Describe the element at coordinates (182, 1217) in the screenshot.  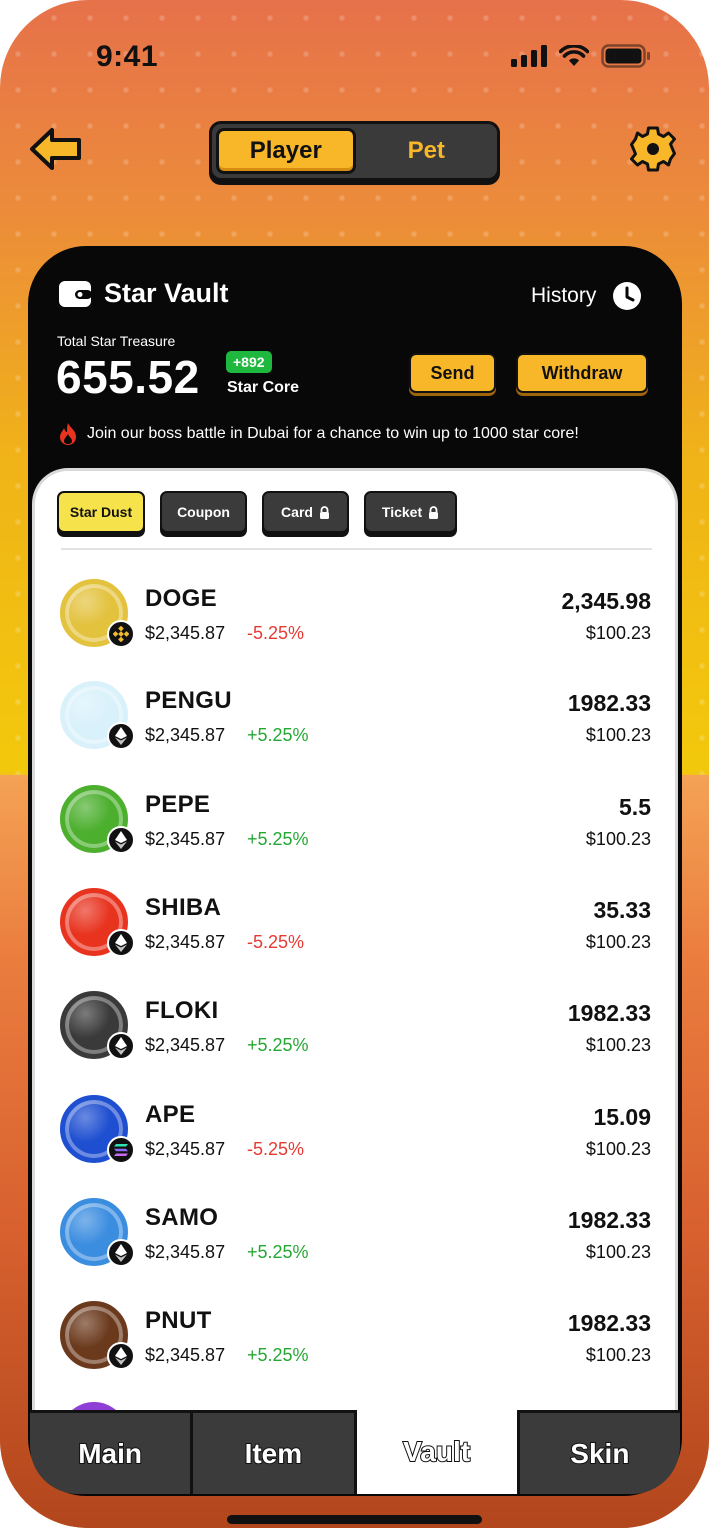
I see `coin-symbol: SAMO` at that location.